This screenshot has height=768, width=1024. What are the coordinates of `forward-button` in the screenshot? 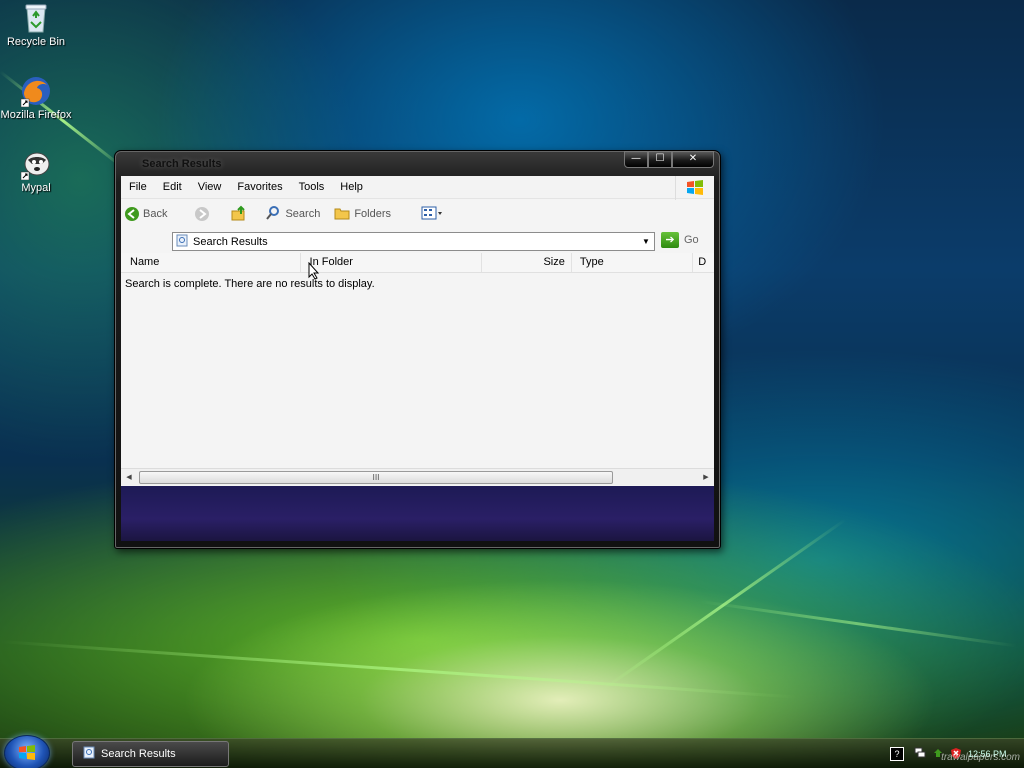 It's located at (204, 214).